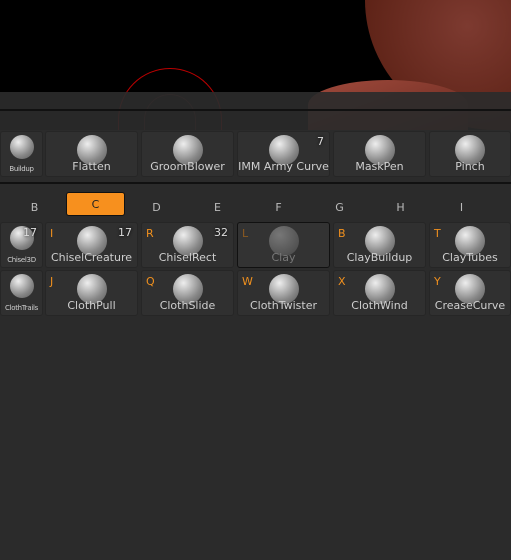  Describe the element at coordinates (95, 204) in the screenshot. I see `filter-letter-c: C` at that location.